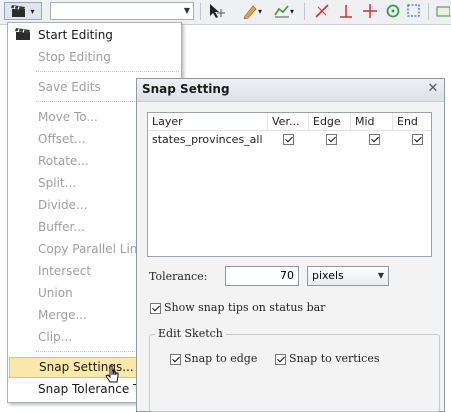 This screenshot has width=451, height=412. I want to click on edit-tool-button, so click(217, 11).